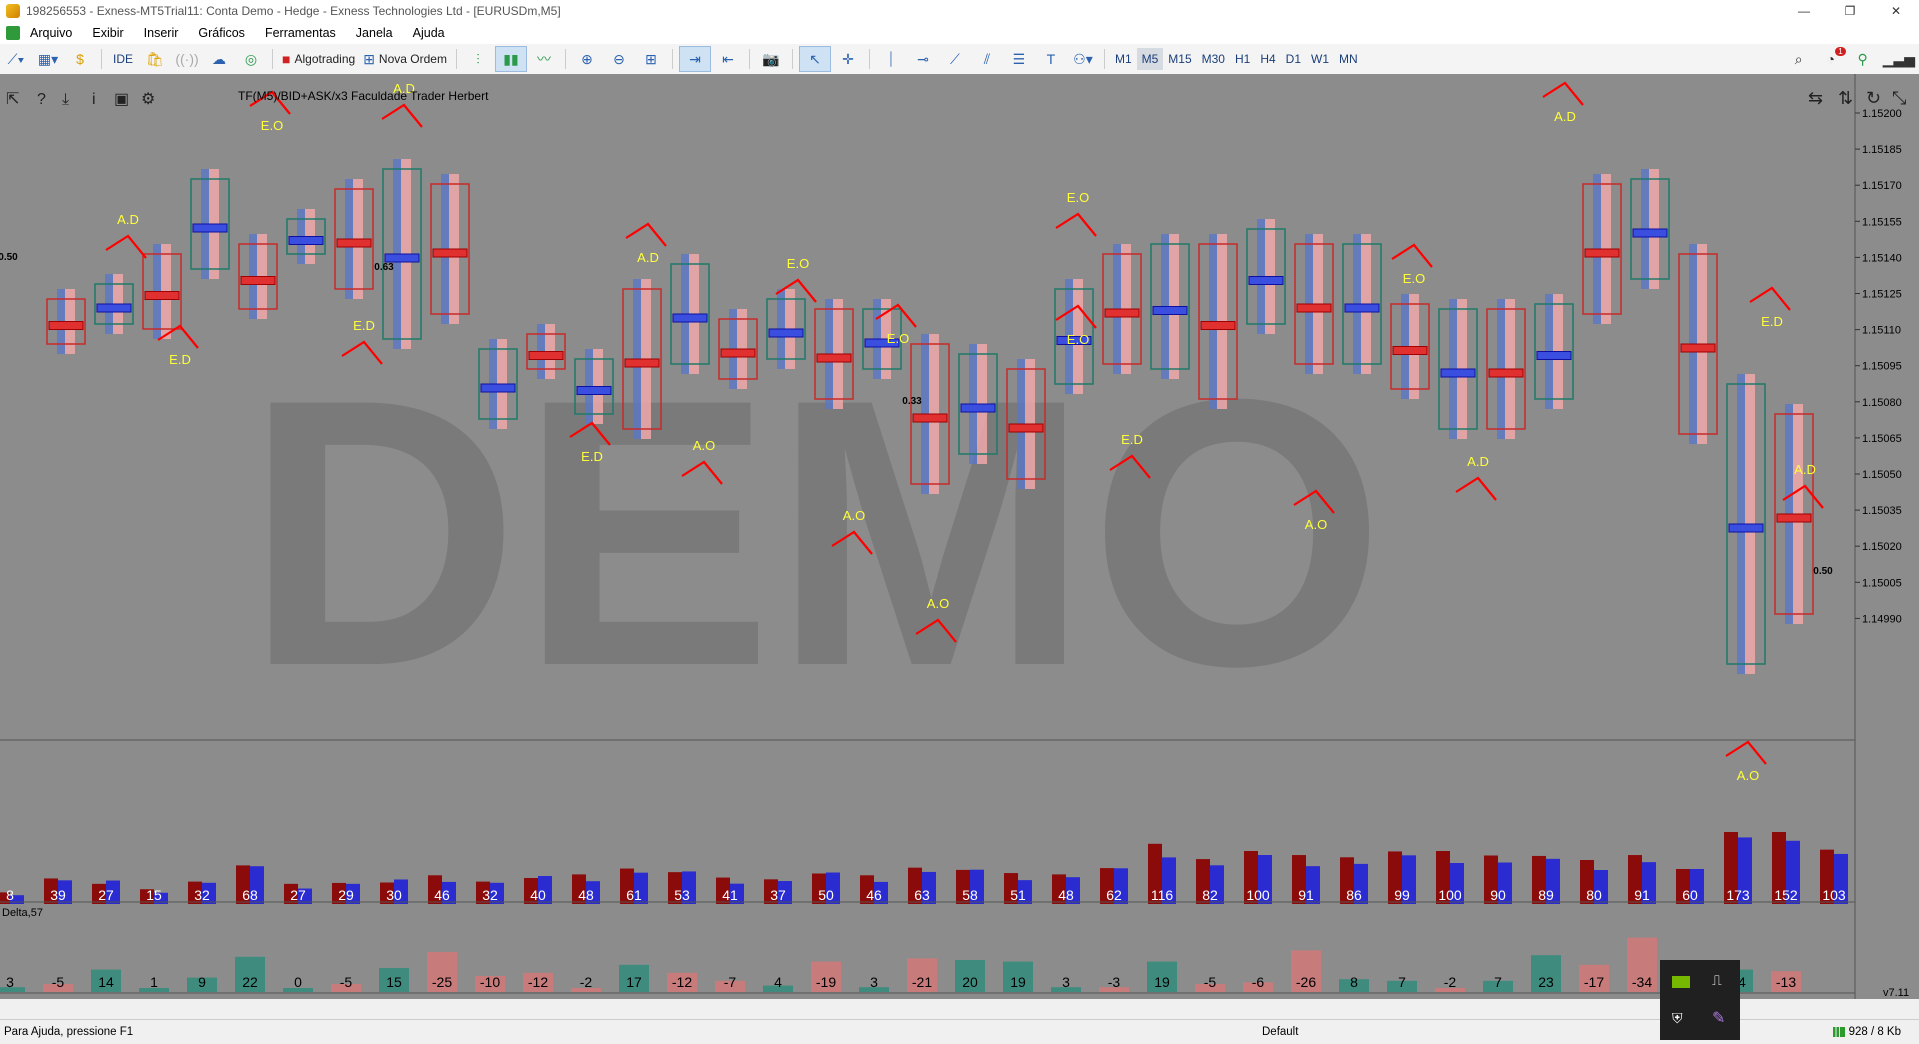 The image size is (1919, 1044). I want to click on gear-icon: ⚙, so click(148, 99).